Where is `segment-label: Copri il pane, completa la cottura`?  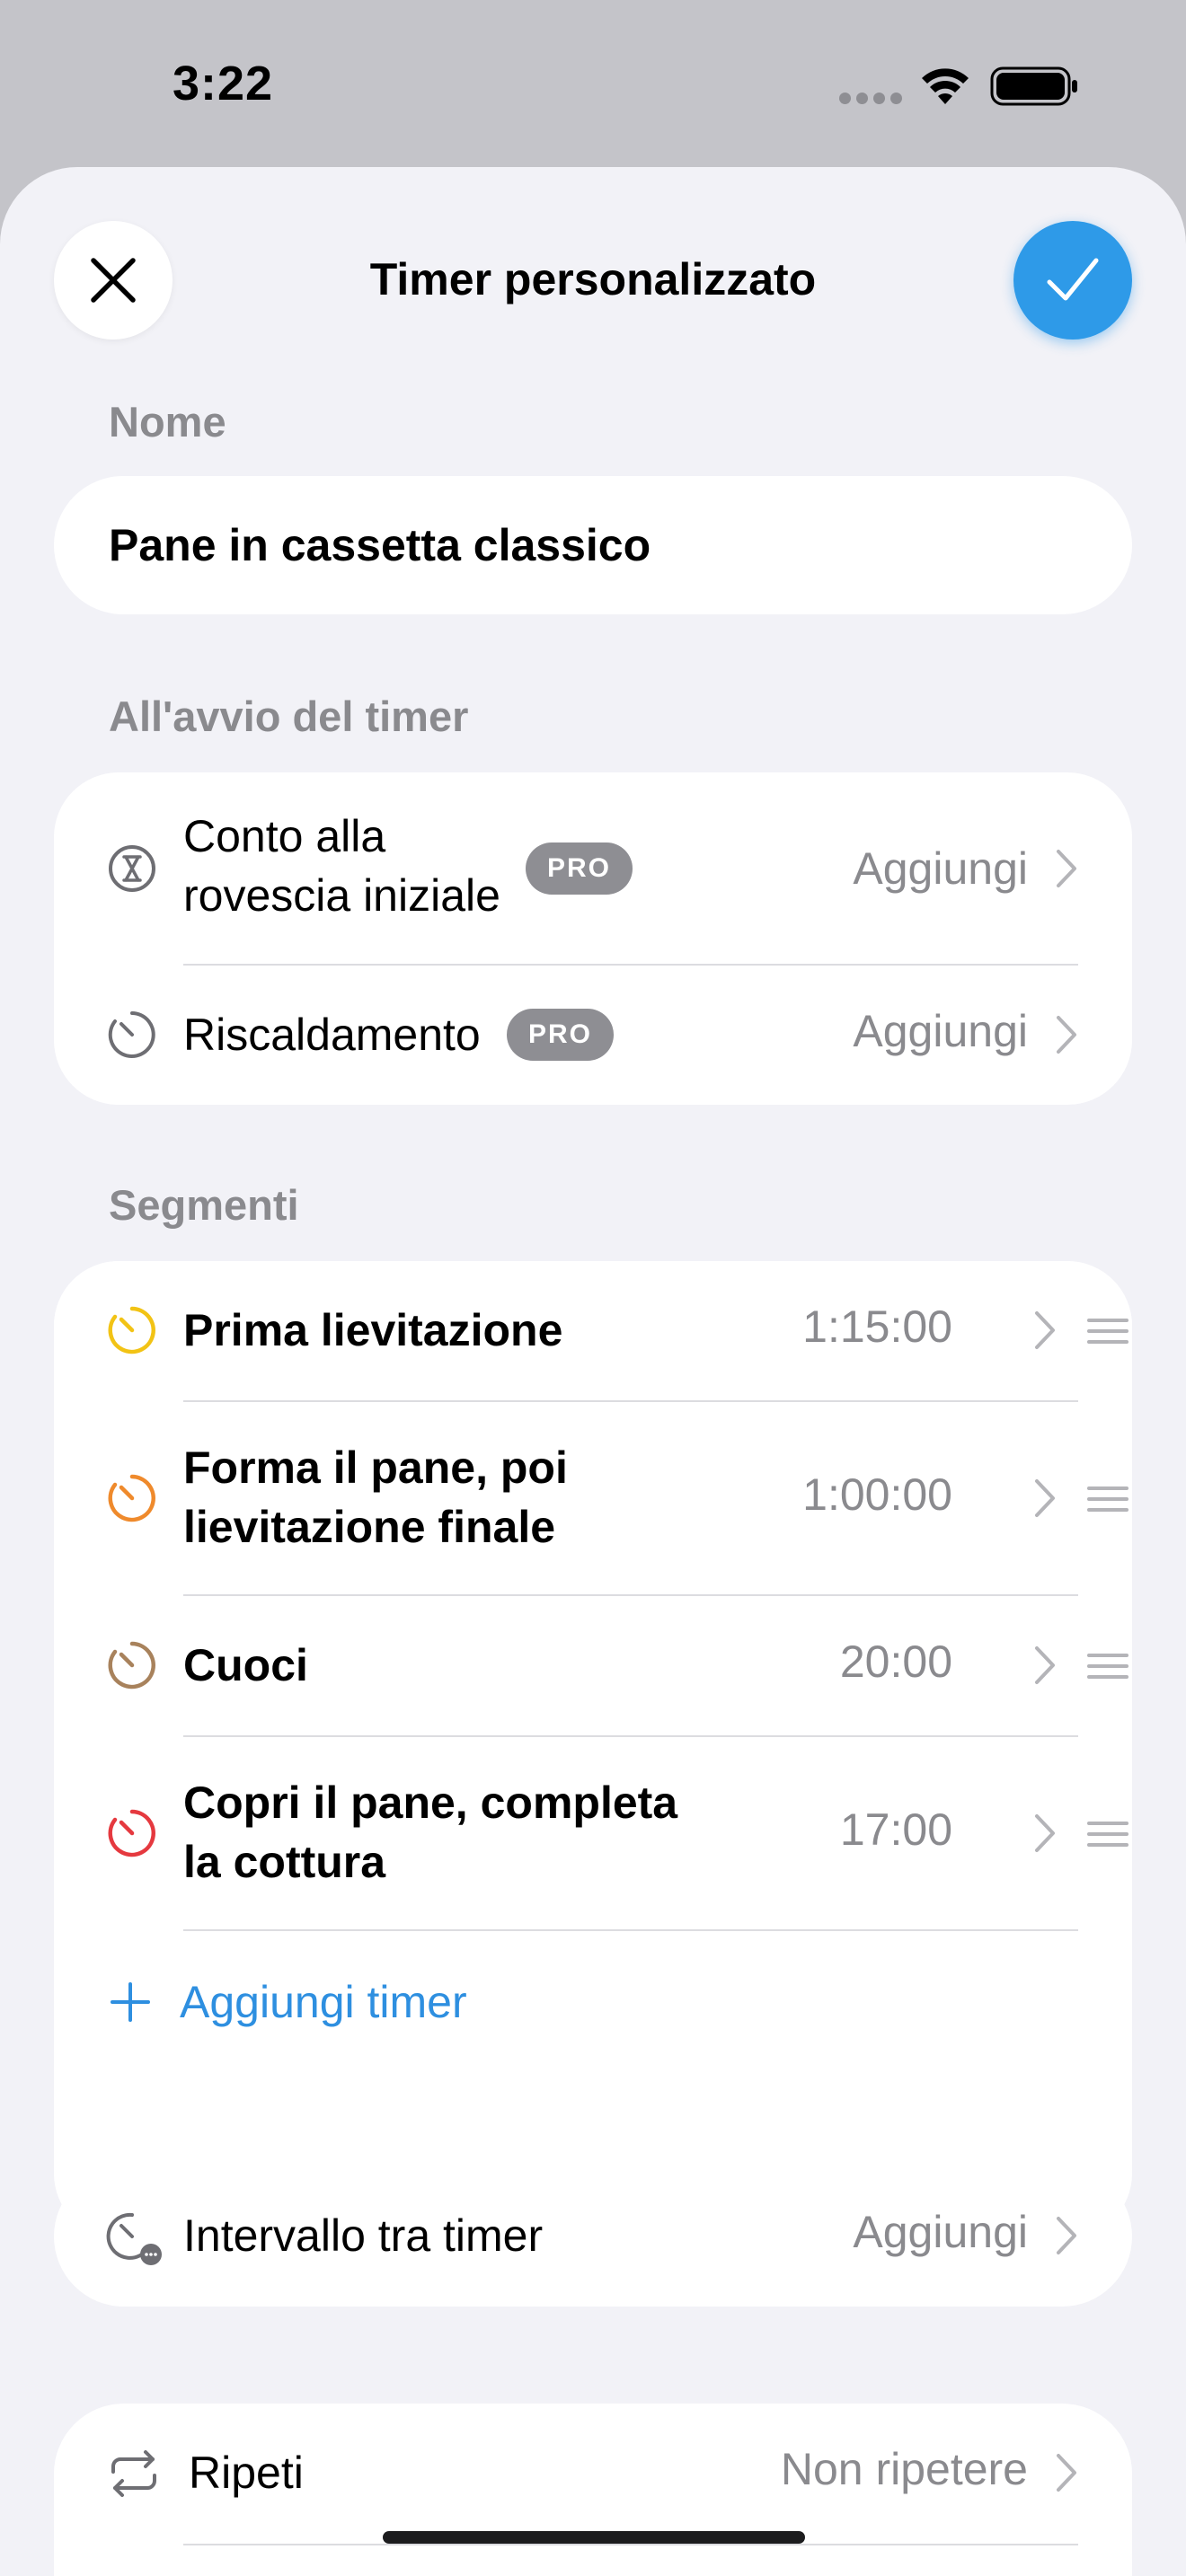
segment-label: Copri il pane, completa la cottura is located at coordinates (430, 1832).